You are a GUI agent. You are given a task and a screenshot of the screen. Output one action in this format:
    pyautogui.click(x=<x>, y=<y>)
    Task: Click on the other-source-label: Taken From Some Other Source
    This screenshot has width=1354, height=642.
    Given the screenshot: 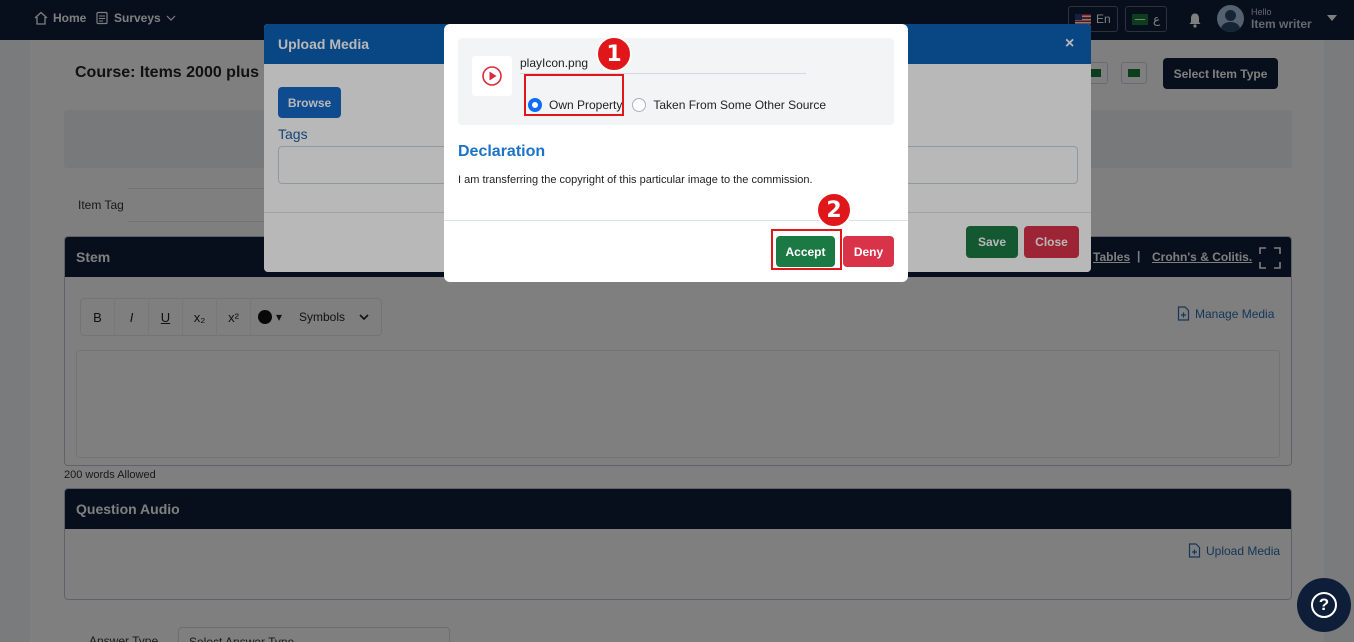 What is the action you would take?
    pyautogui.click(x=740, y=105)
    